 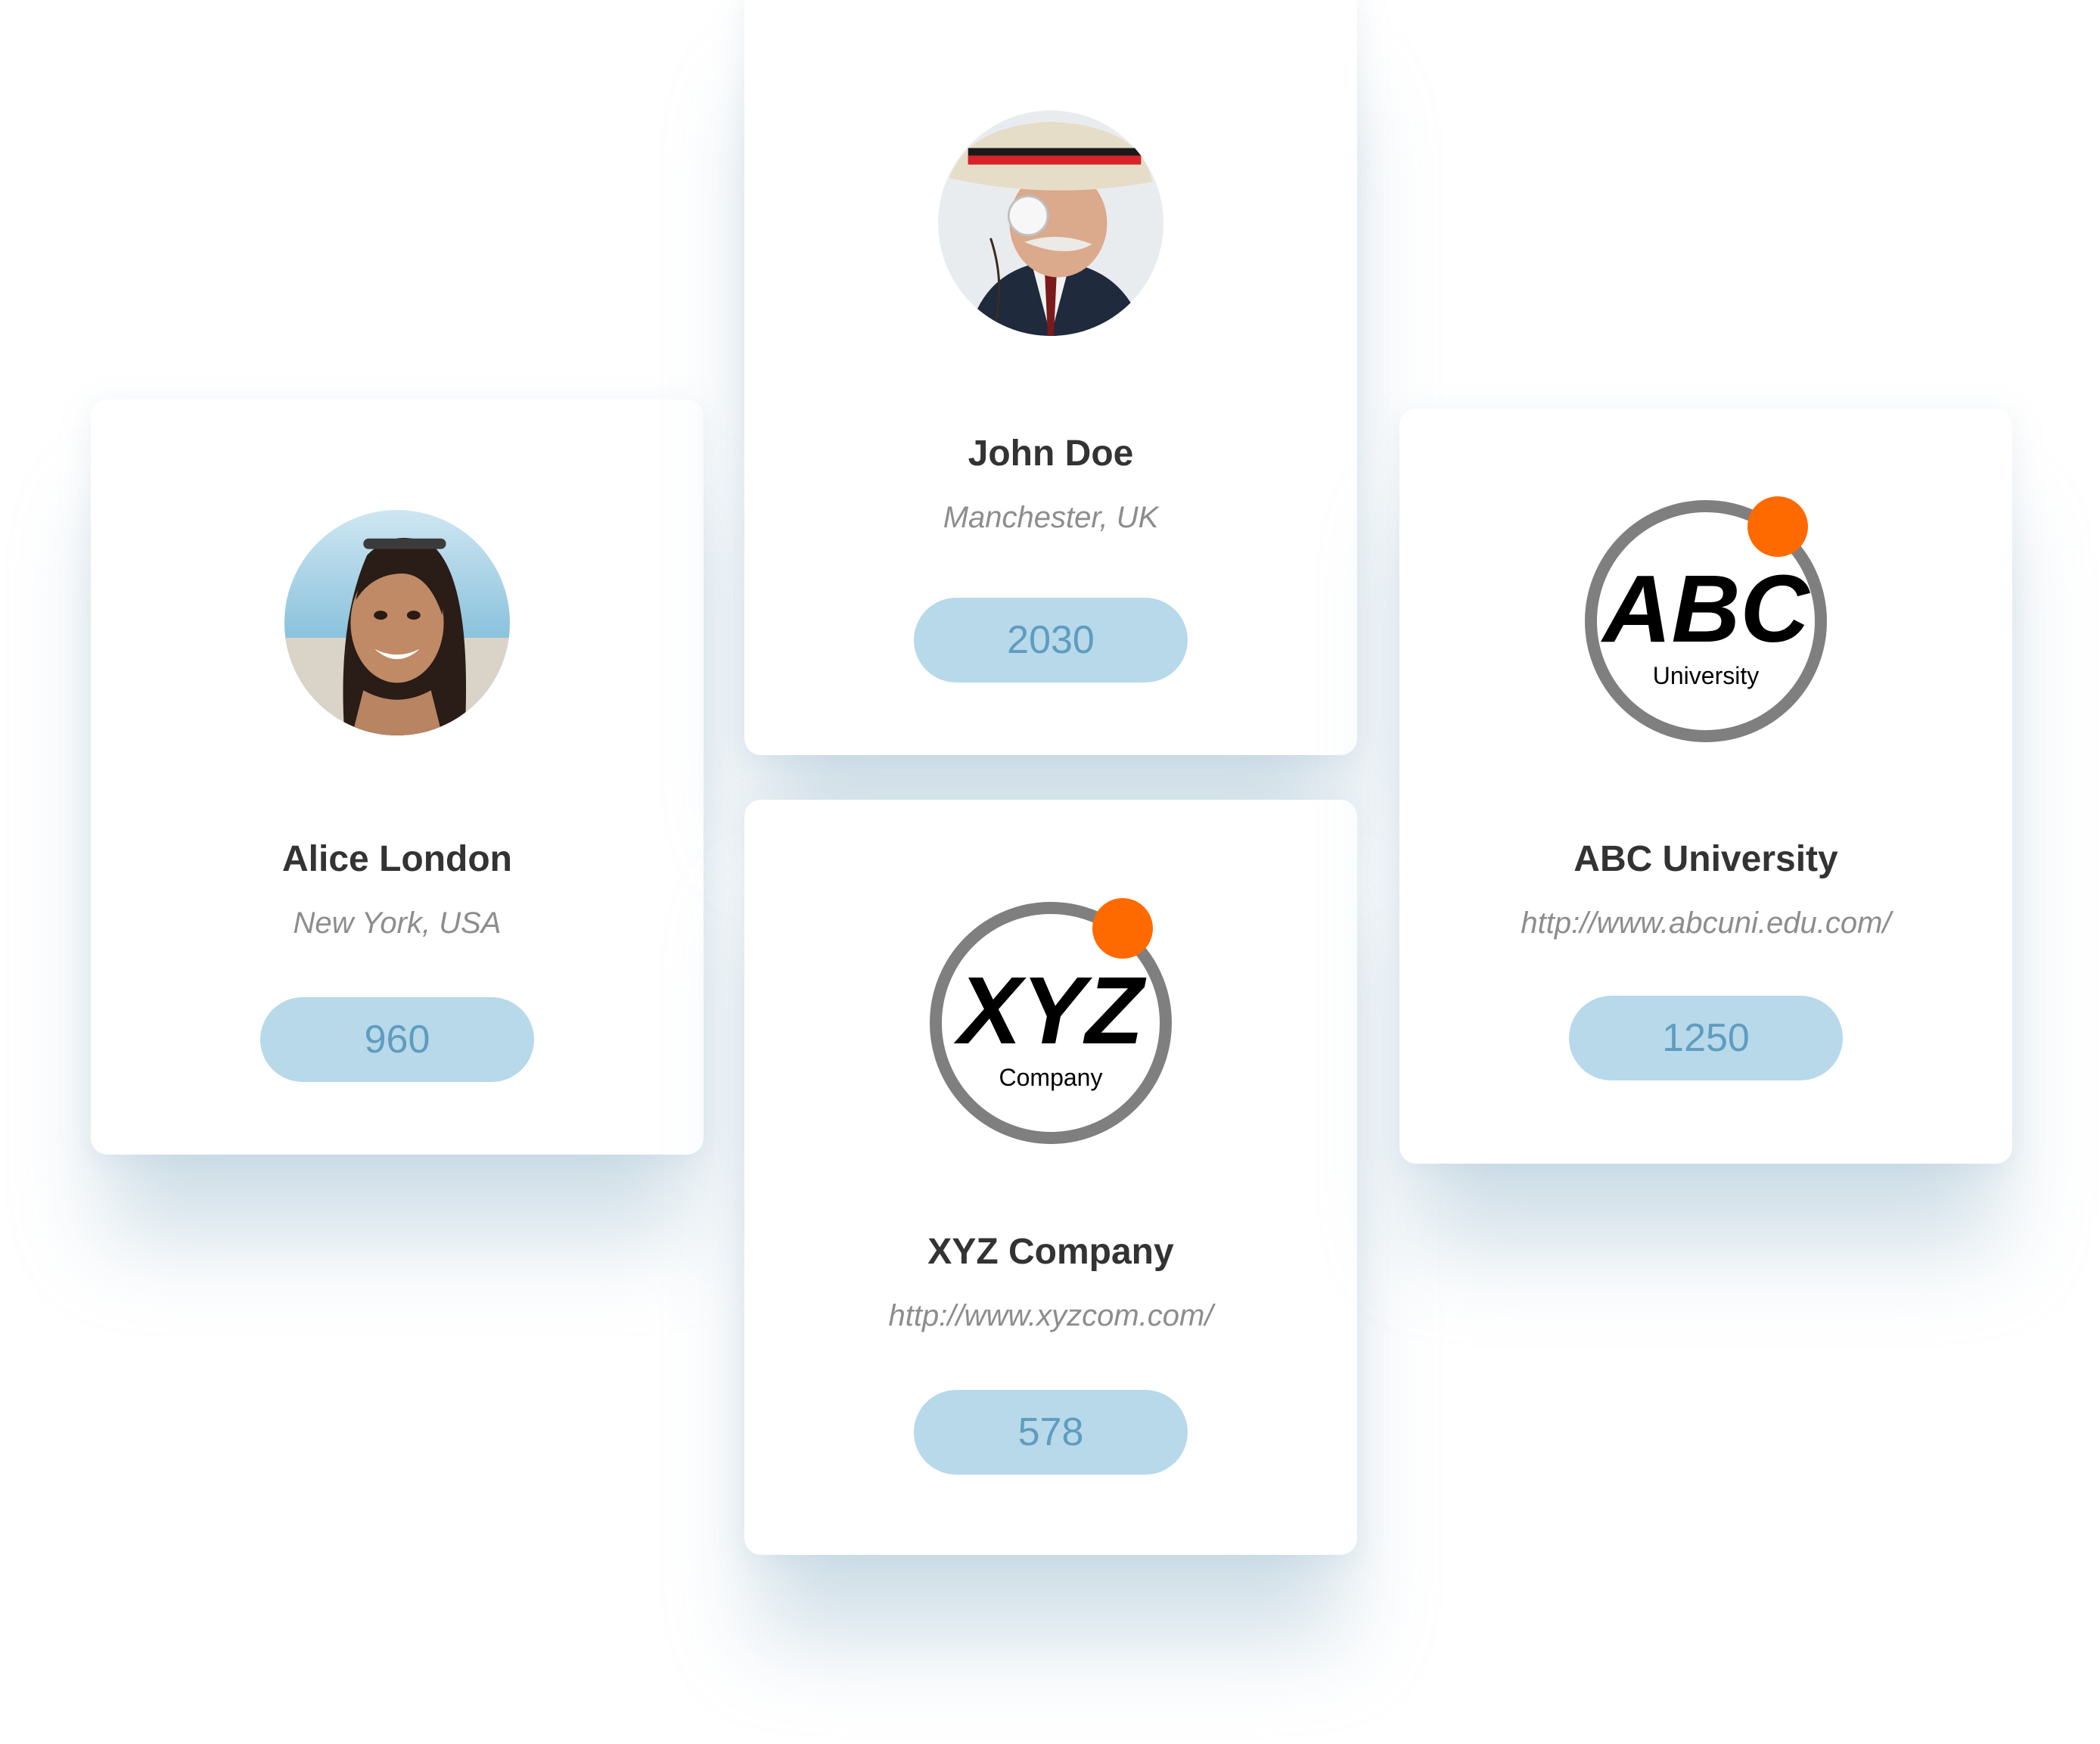 What do you see at coordinates (1706, 1038) in the screenshot?
I see `count-badge: 1250` at bounding box center [1706, 1038].